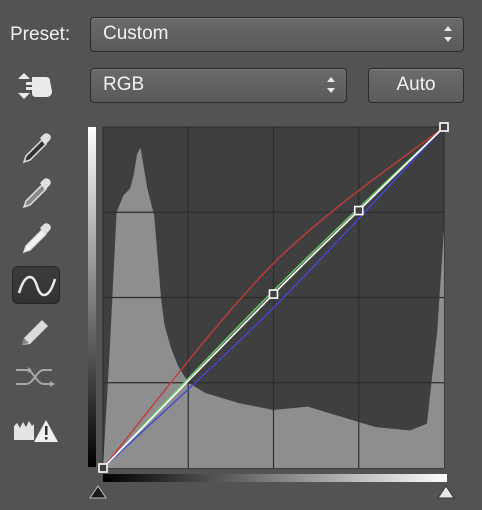 The width and height of the screenshot is (482, 510). I want to click on channel-select-value: RGB, so click(124, 84).